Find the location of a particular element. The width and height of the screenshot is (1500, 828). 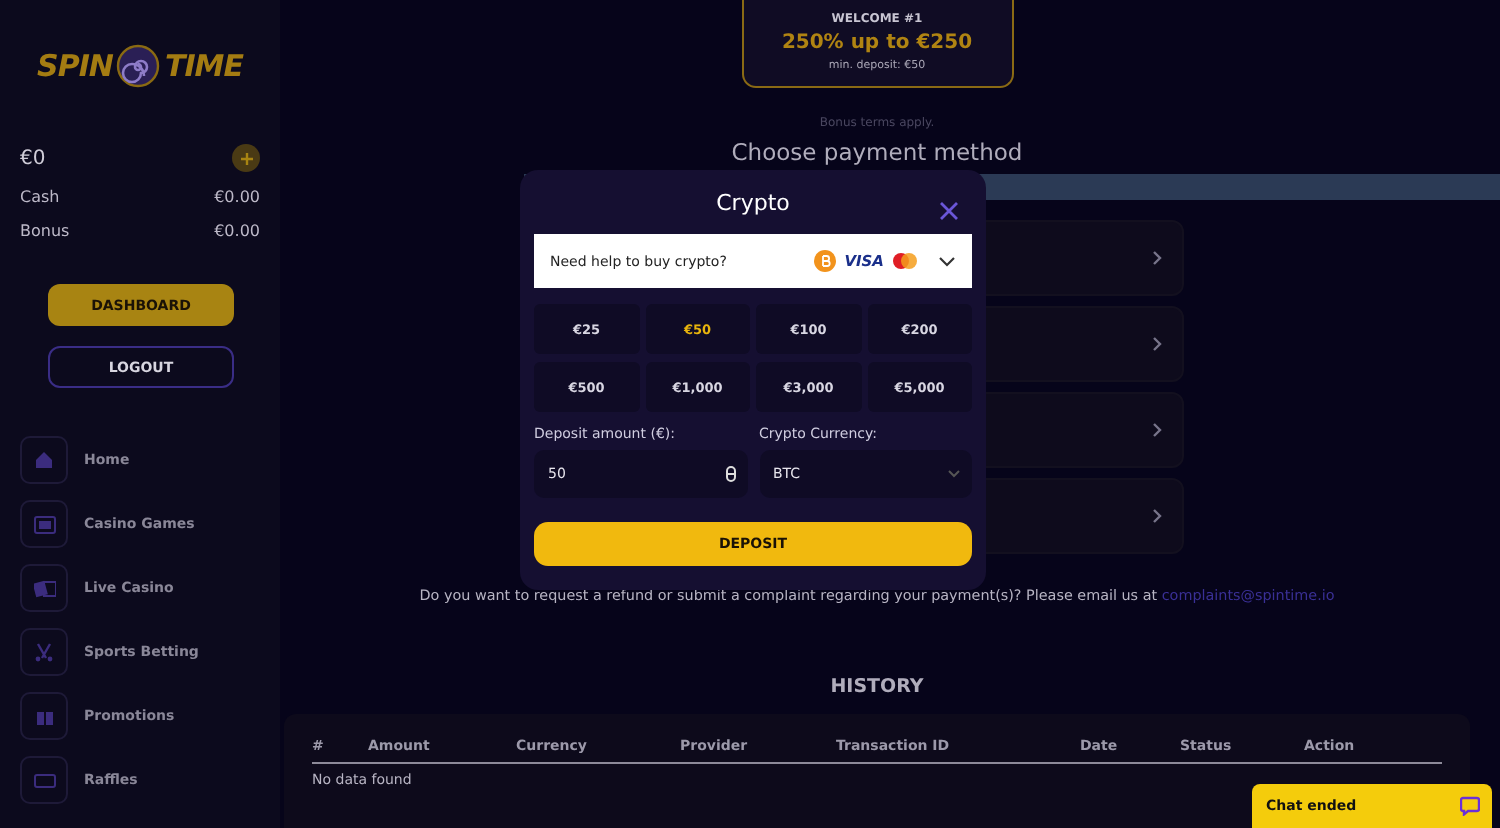

home-icon is located at coordinates (44, 460).